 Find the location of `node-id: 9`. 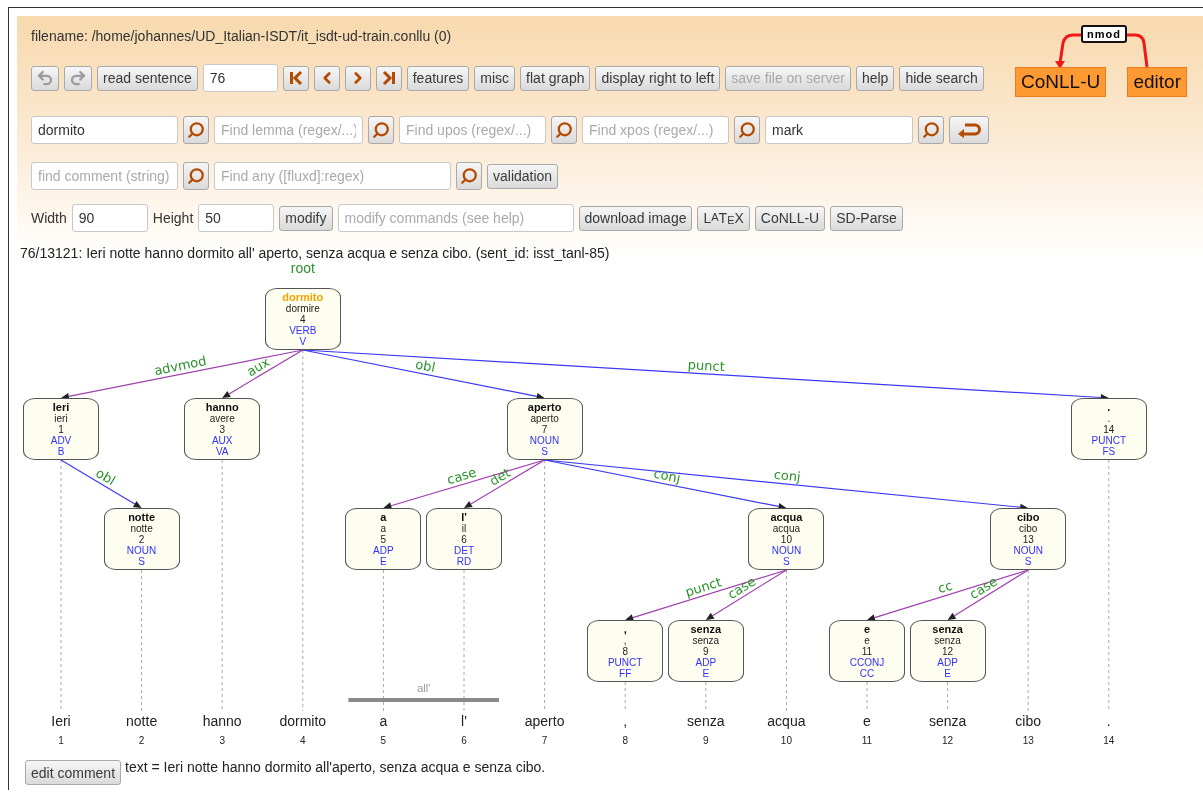

node-id: 9 is located at coordinates (706, 651).